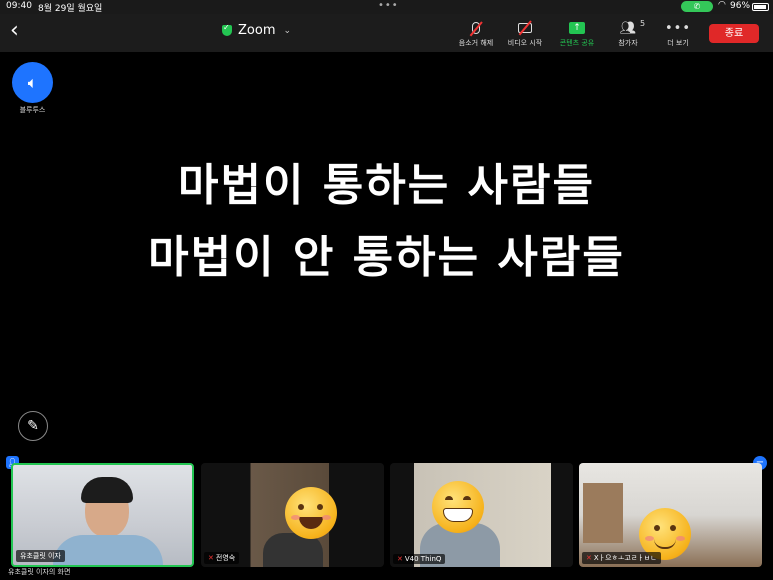 The image size is (773, 580). What do you see at coordinates (287, 30) in the screenshot?
I see `chevron-down-icon: ⌄` at bounding box center [287, 30].